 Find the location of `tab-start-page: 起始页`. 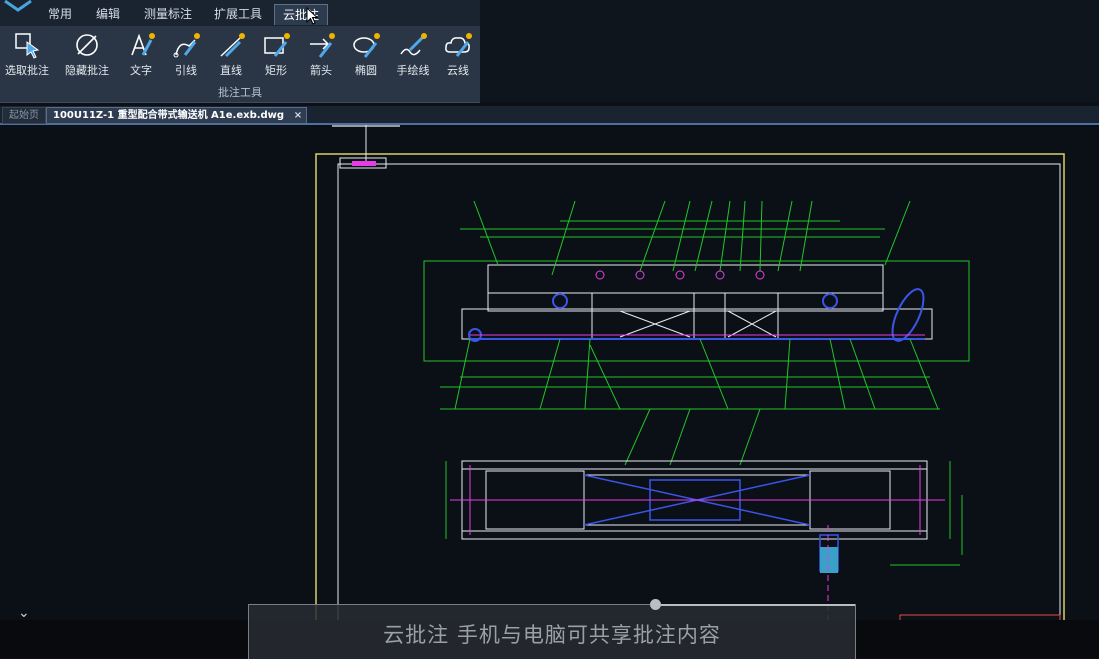

tab-start-page: 起始页 is located at coordinates (24, 115).